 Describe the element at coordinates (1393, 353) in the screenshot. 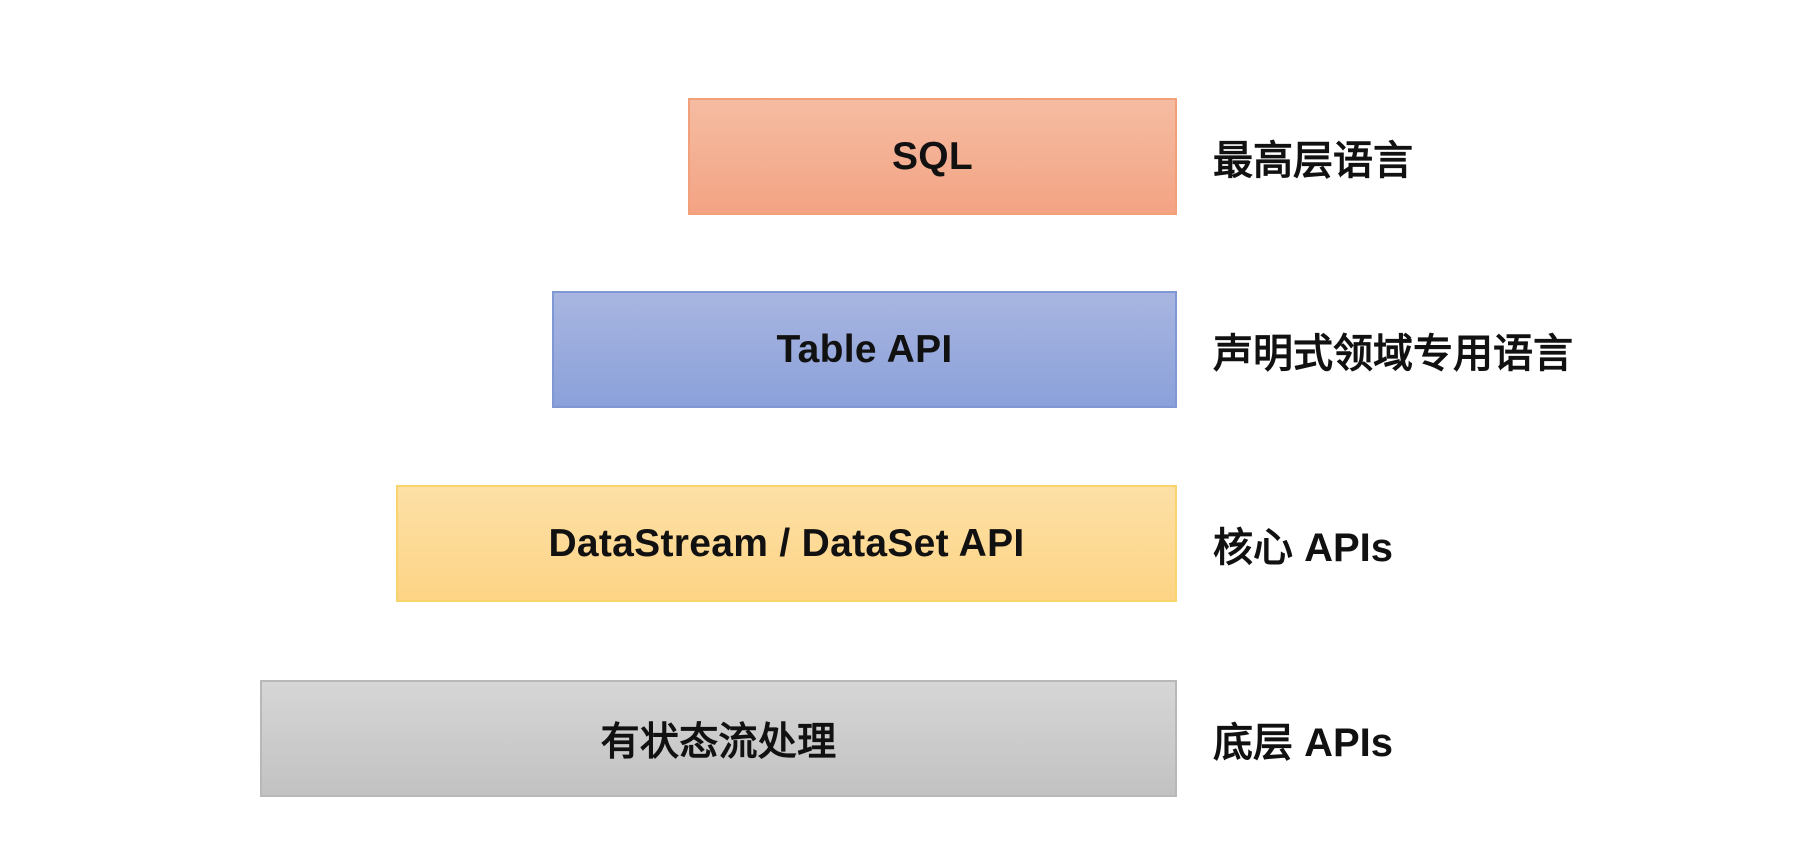

I see `layer-description-table-api: 声明式领域专用语言` at that location.